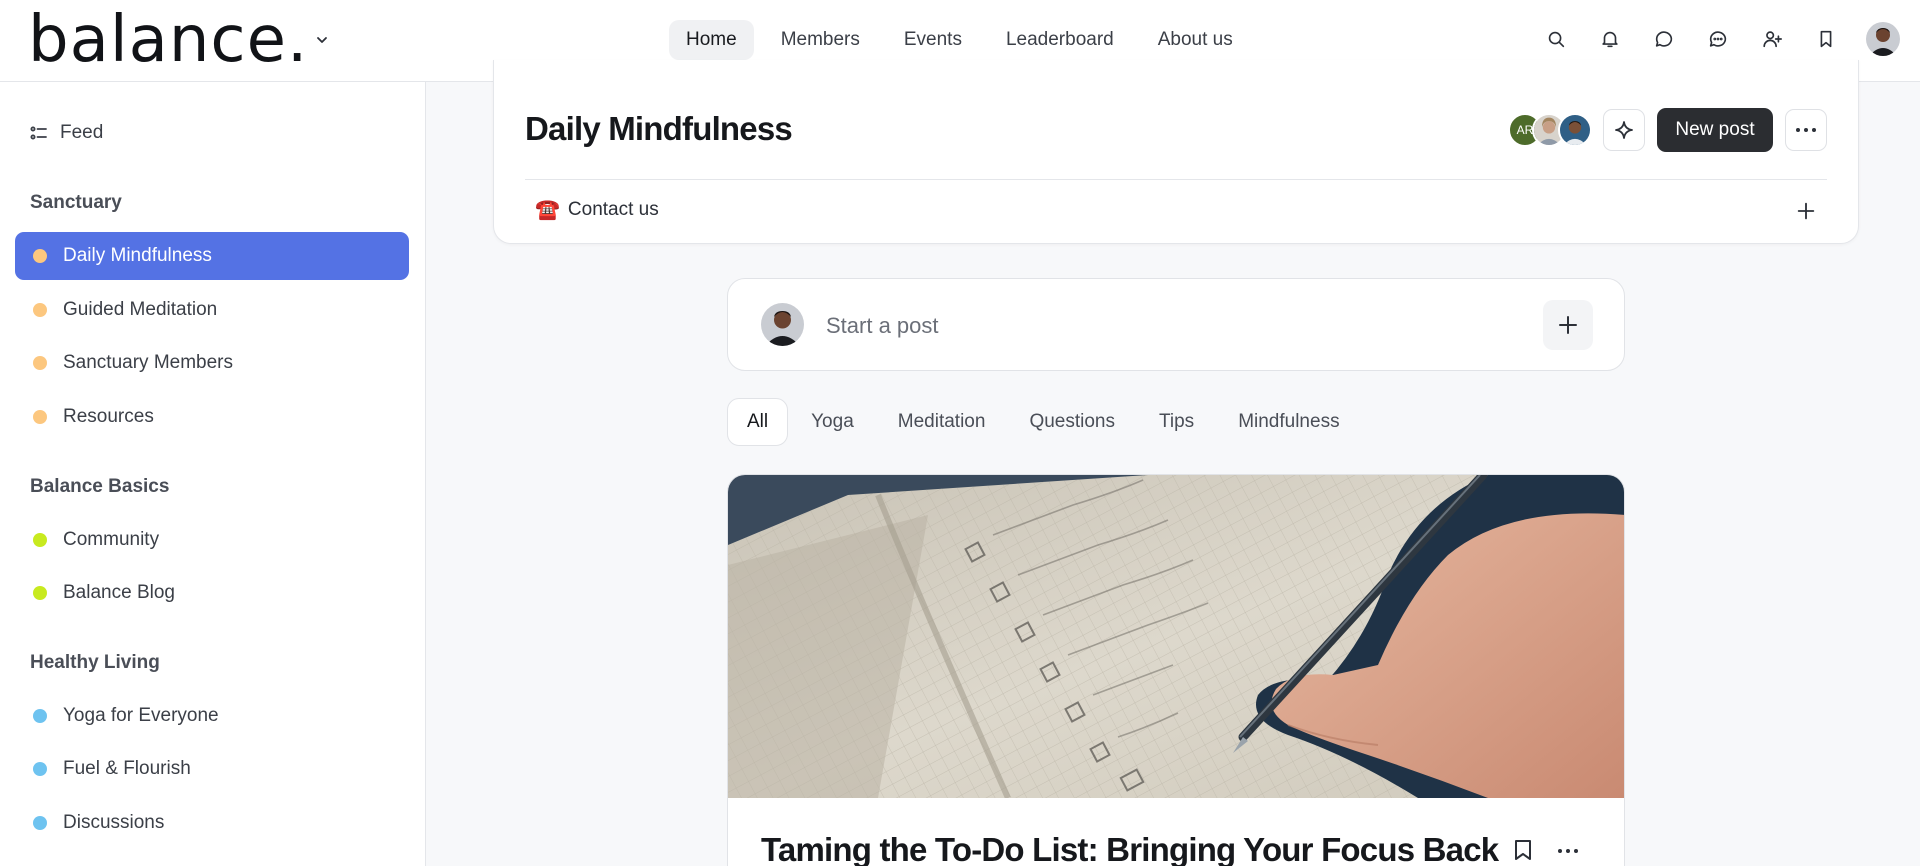 This screenshot has height=866, width=1920. Describe the element at coordinates (212, 540) in the screenshot. I see `sidebar-item-community: Community` at that location.